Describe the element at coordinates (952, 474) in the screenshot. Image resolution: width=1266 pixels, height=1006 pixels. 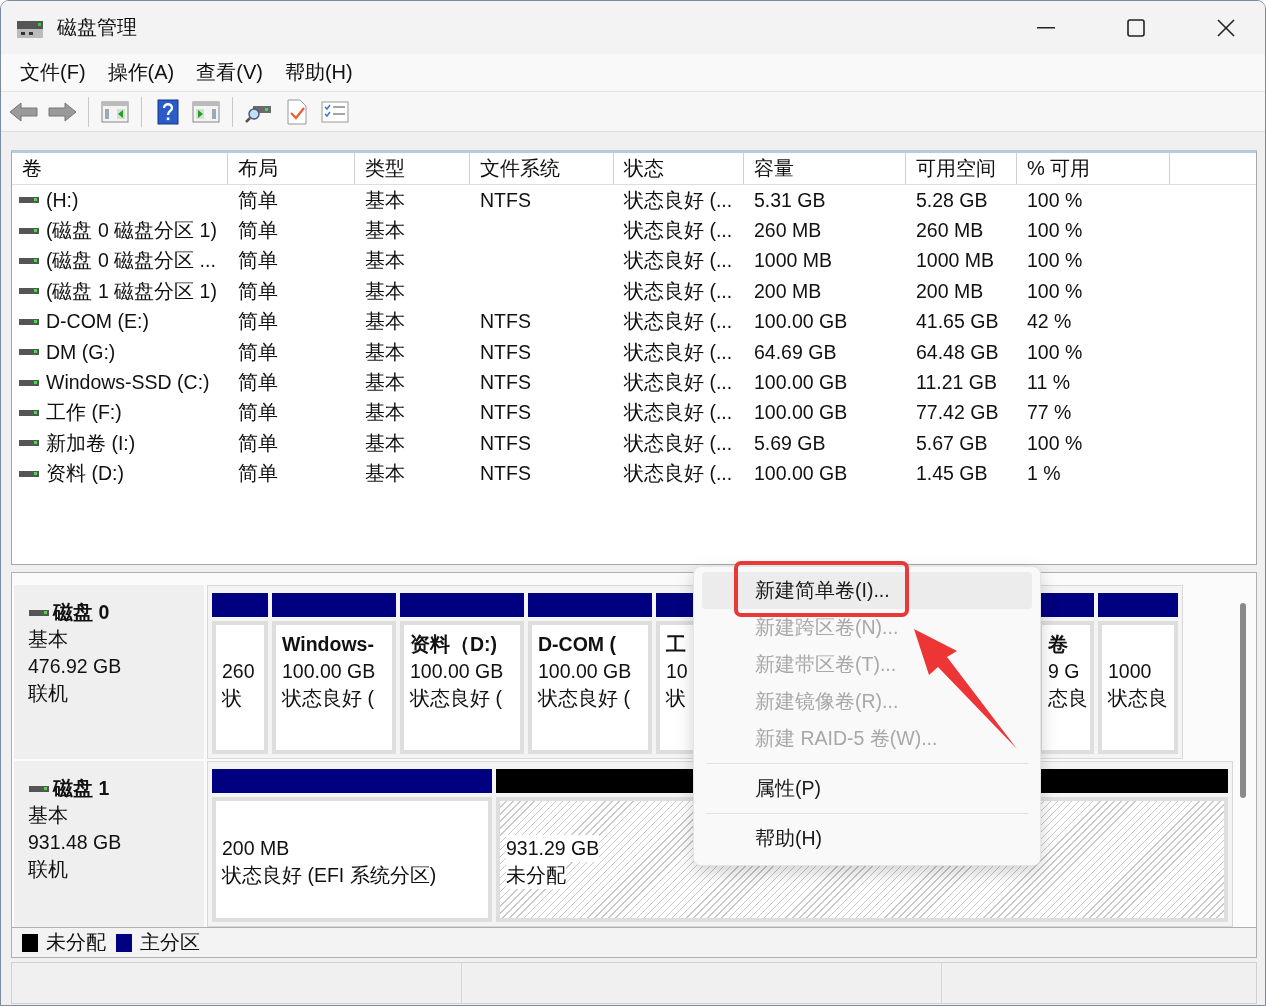
I see `table-cell: 1.45 GB` at that location.